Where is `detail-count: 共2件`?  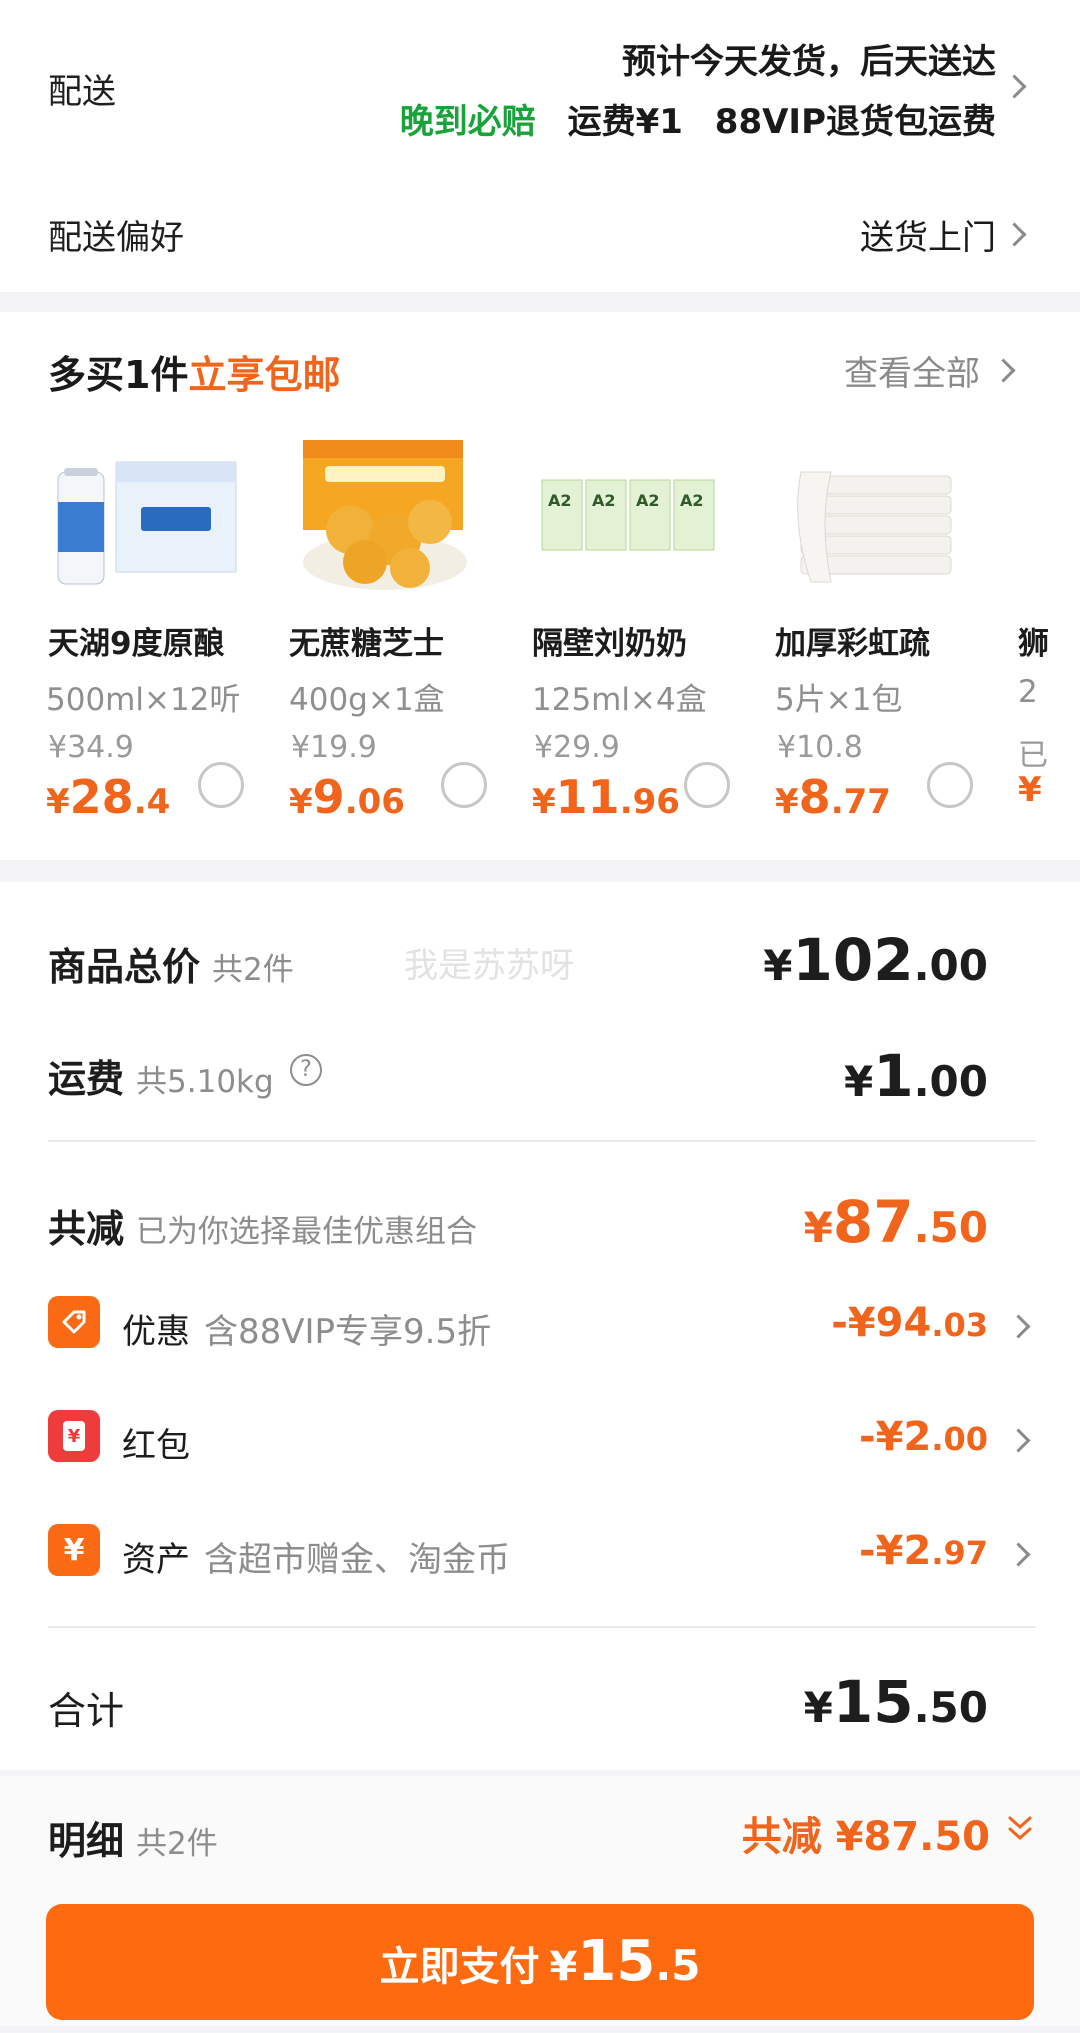 detail-count: 共2件 is located at coordinates (177, 1844).